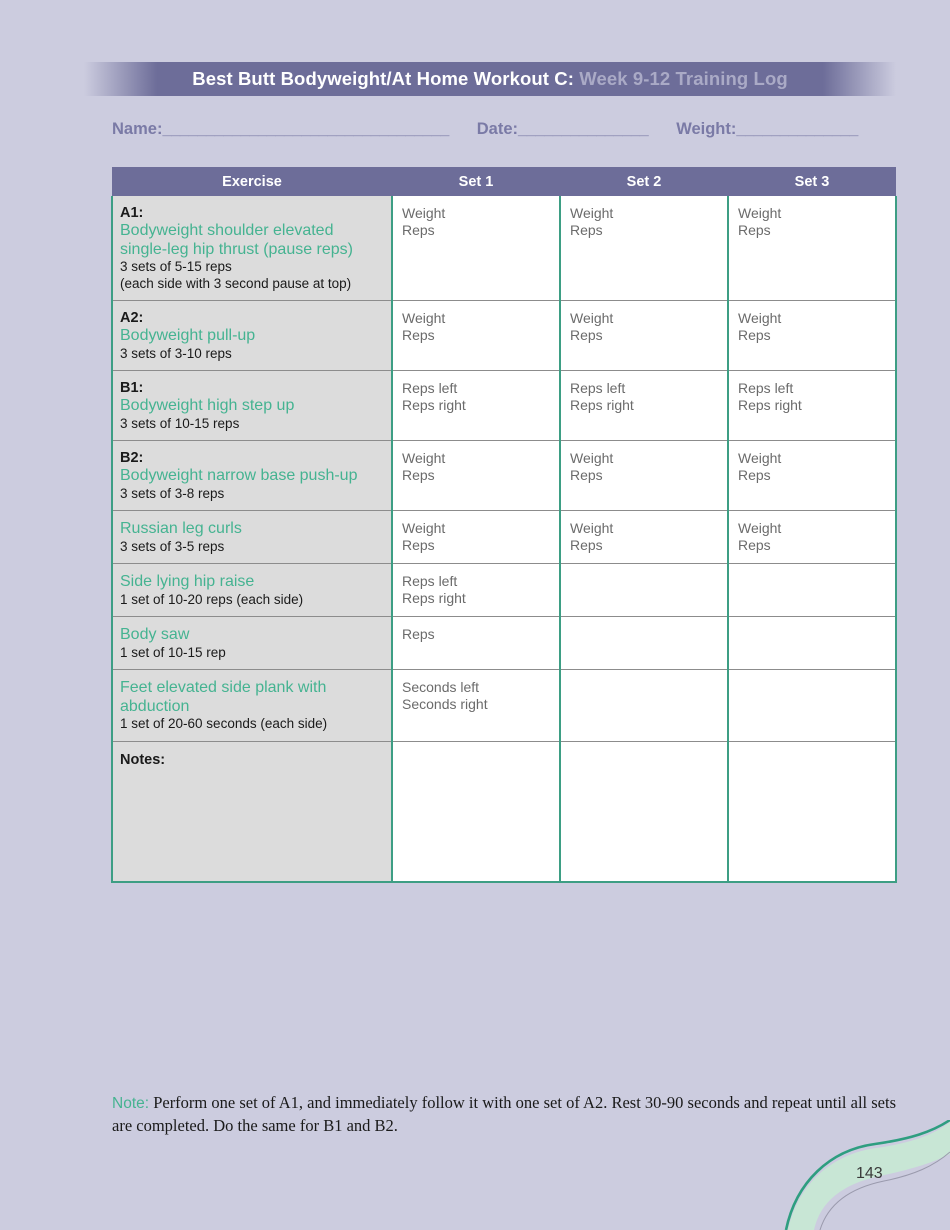 The width and height of the screenshot is (950, 1230). I want to click on notes-set-1-cell, so click(476, 812).